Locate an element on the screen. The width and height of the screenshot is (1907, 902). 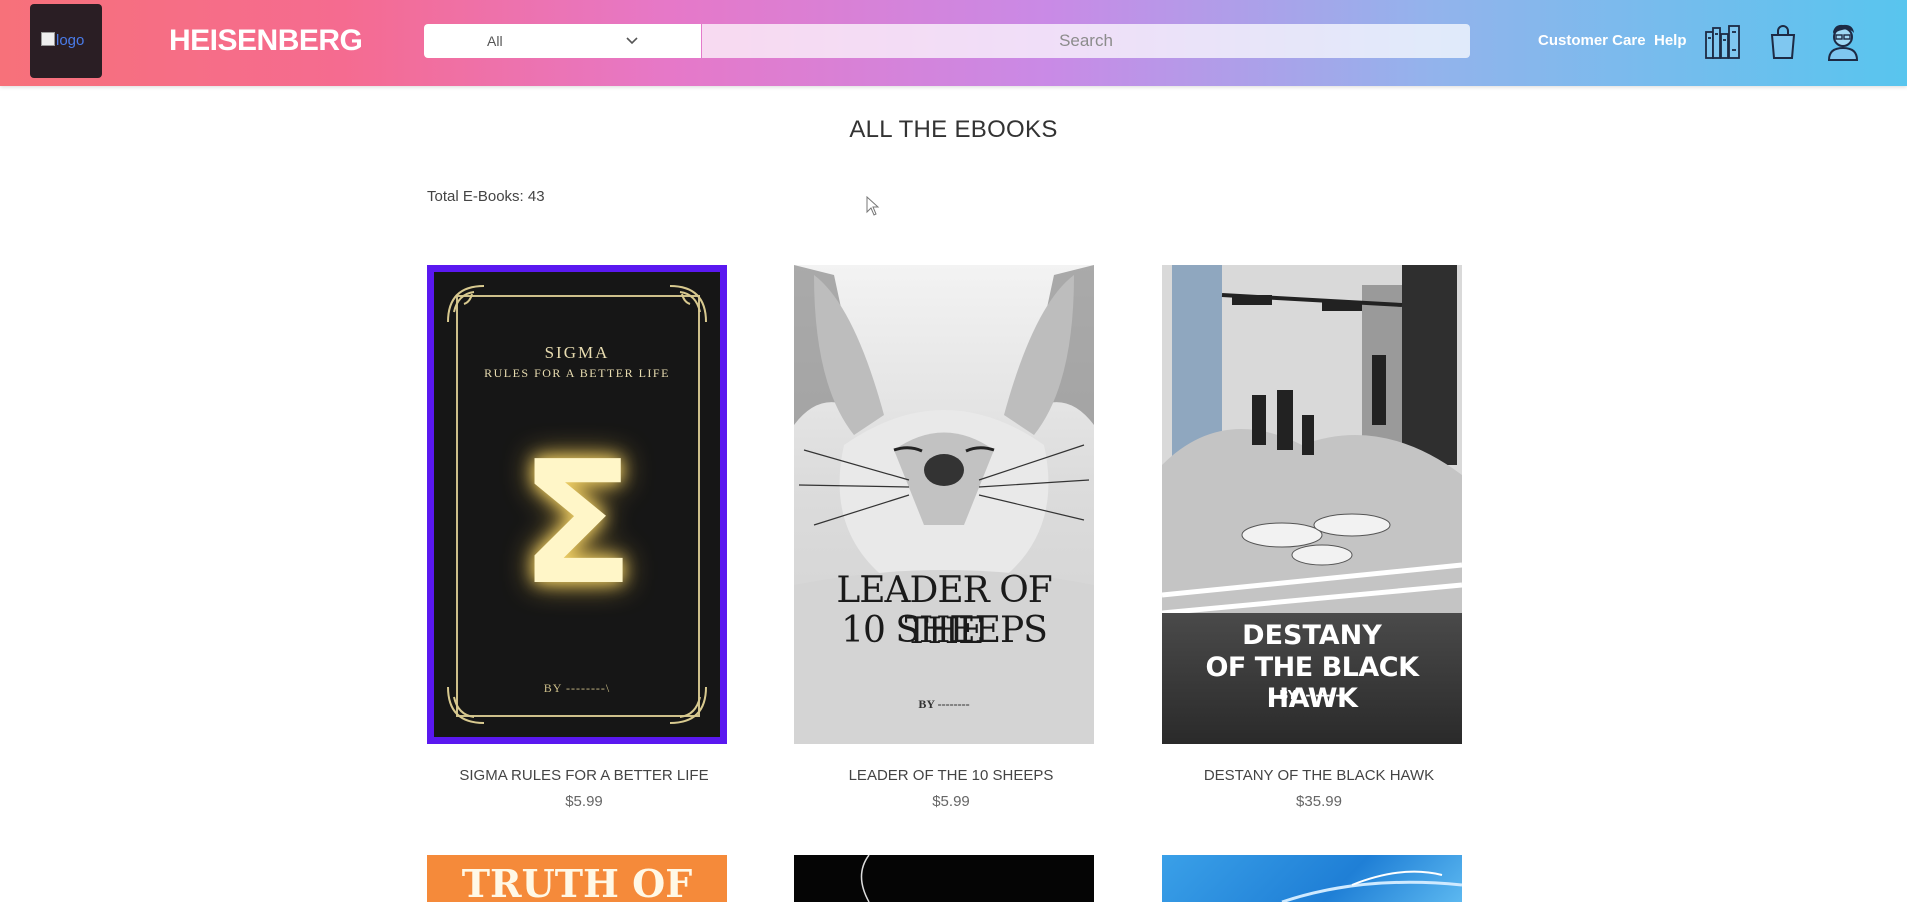
book-cover-image: DESTANY OF THE BLACK HAWK BY --------\ is located at coordinates (1312, 504).